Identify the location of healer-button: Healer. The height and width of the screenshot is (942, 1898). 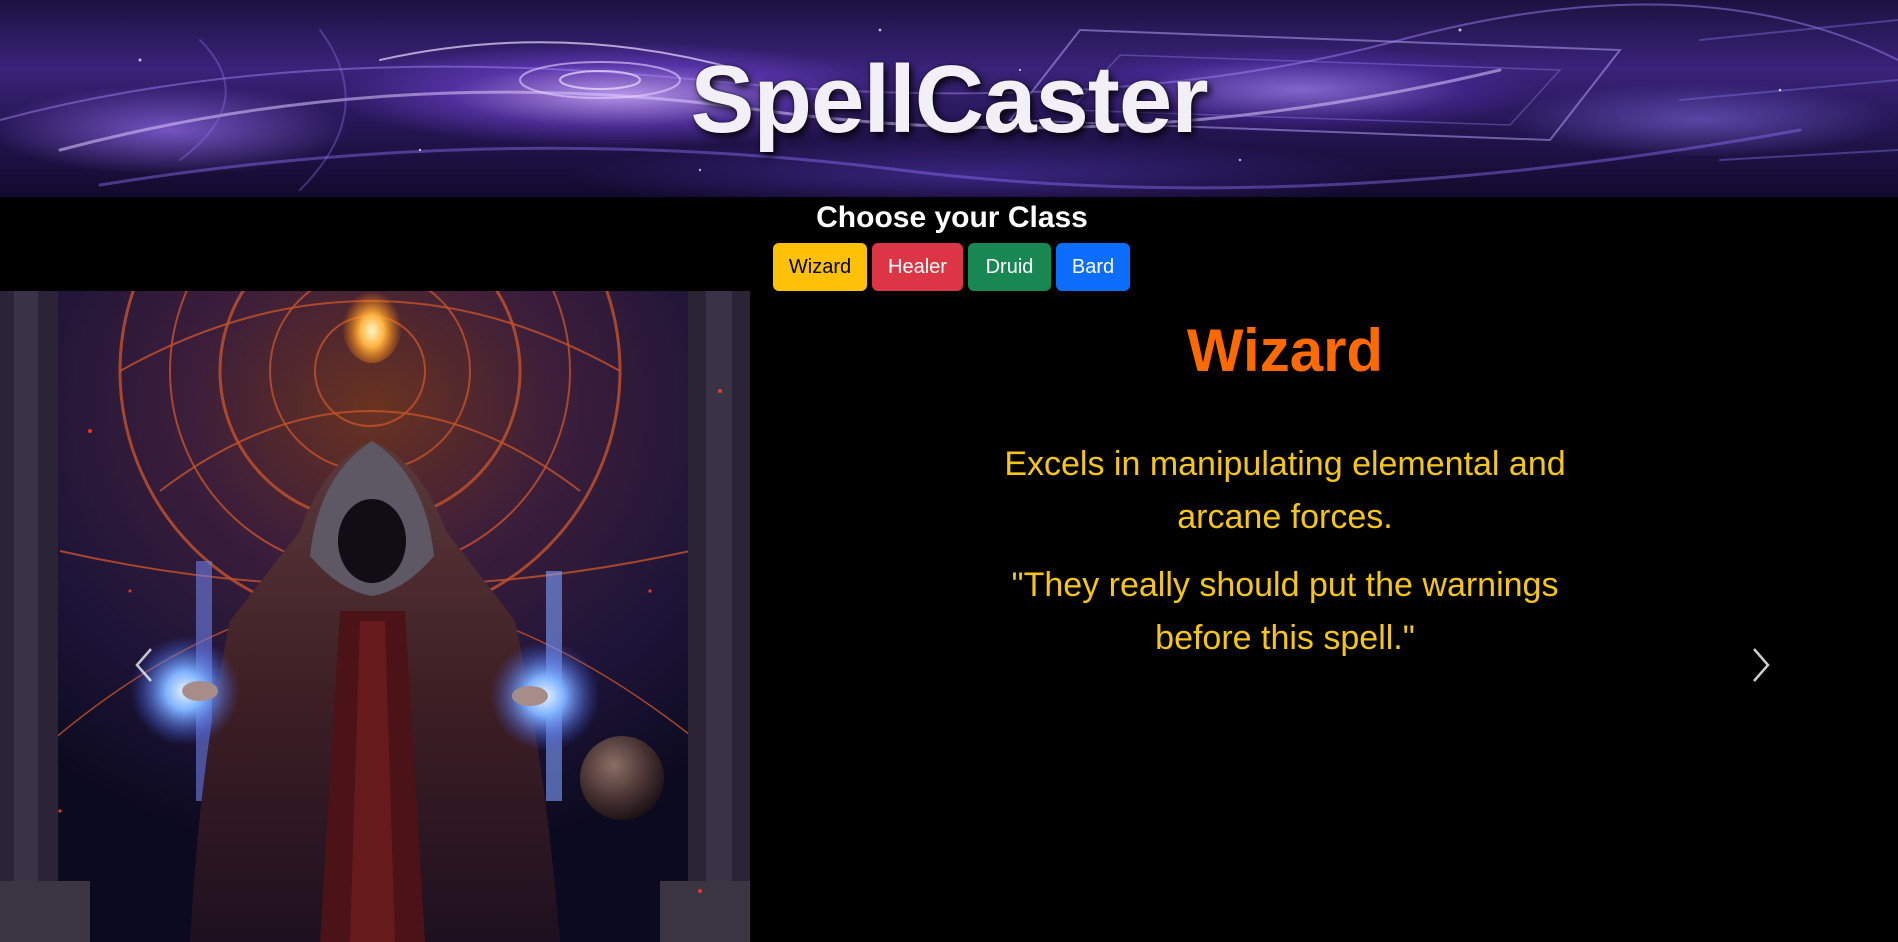
(917, 267).